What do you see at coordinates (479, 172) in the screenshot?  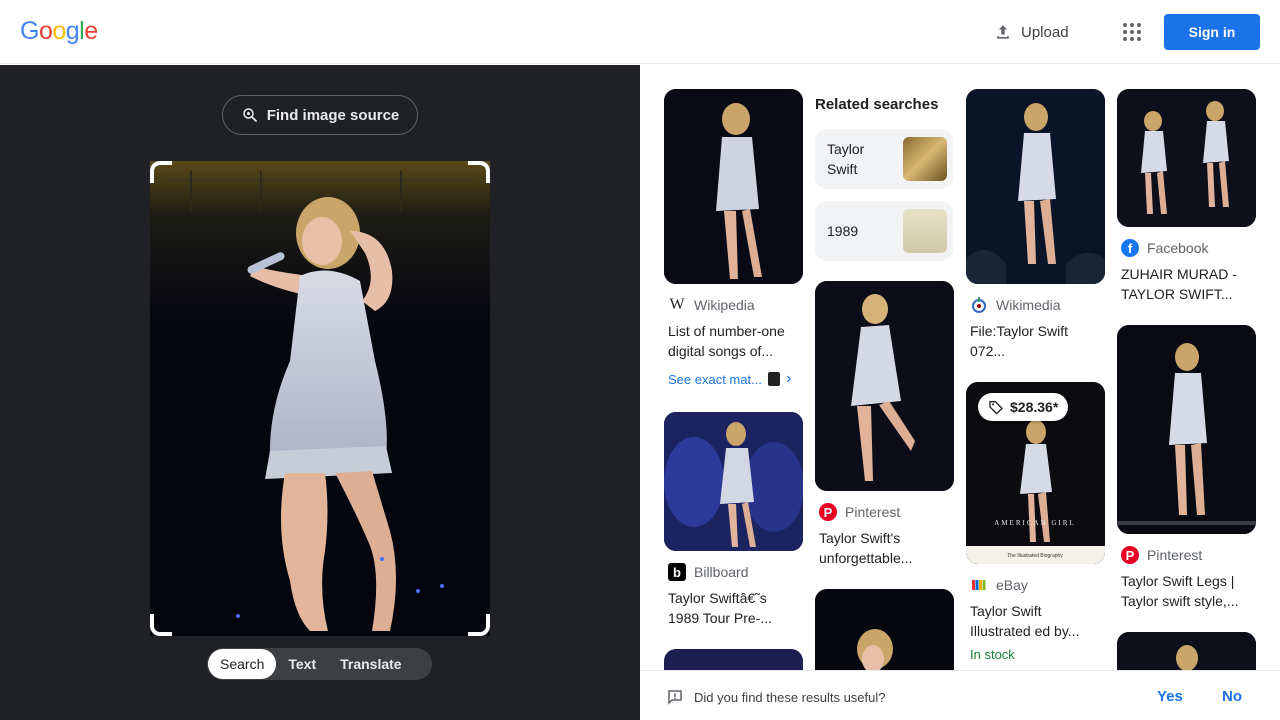 I see `crop-handle-top-right` at bounding box center [479, 172].